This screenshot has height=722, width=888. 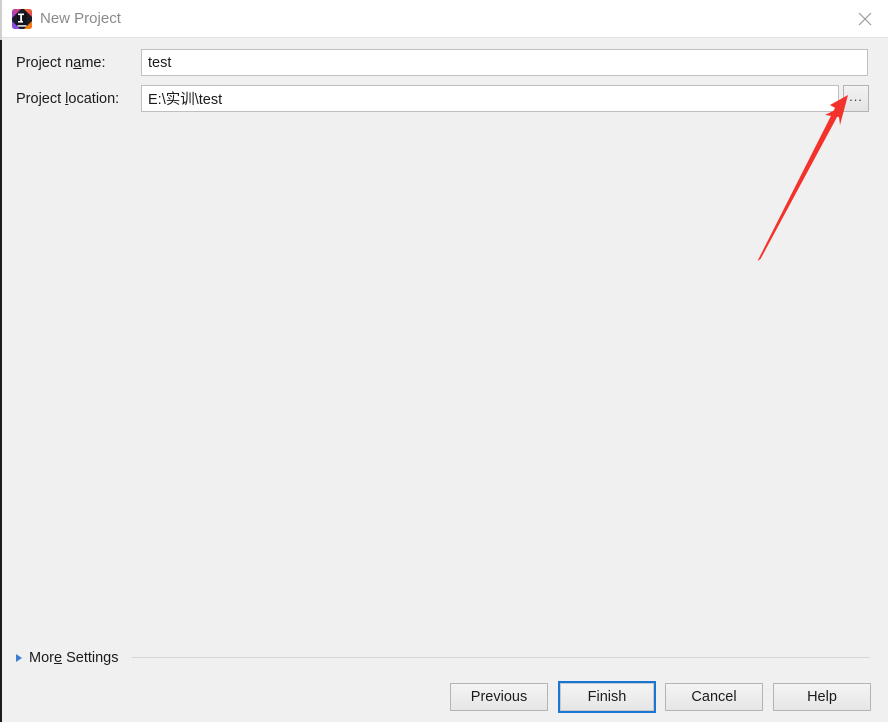 I want to click on window-title: New Project, so click(x=80, y=18).